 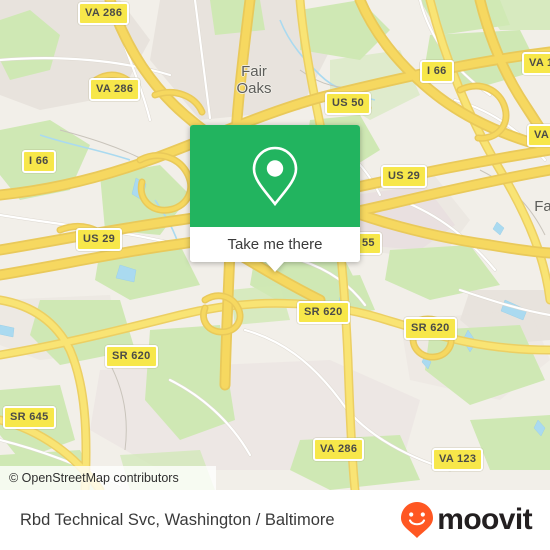 What do you see at coordinates (29, 417) in the screenshot?
I see `road-shield: SR 645` at bounding box center [29, 417].